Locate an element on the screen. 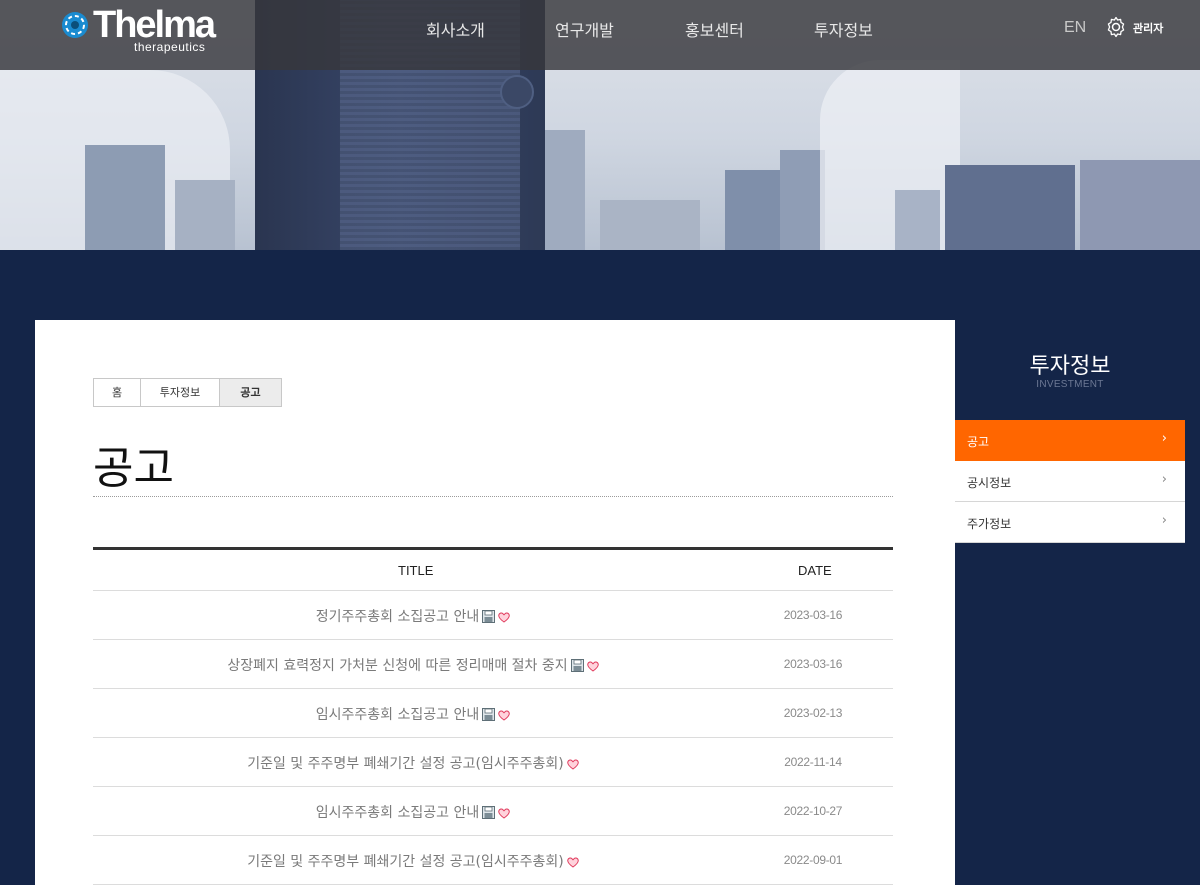  logo-swirl-icon is located at coordinates (75, 25).